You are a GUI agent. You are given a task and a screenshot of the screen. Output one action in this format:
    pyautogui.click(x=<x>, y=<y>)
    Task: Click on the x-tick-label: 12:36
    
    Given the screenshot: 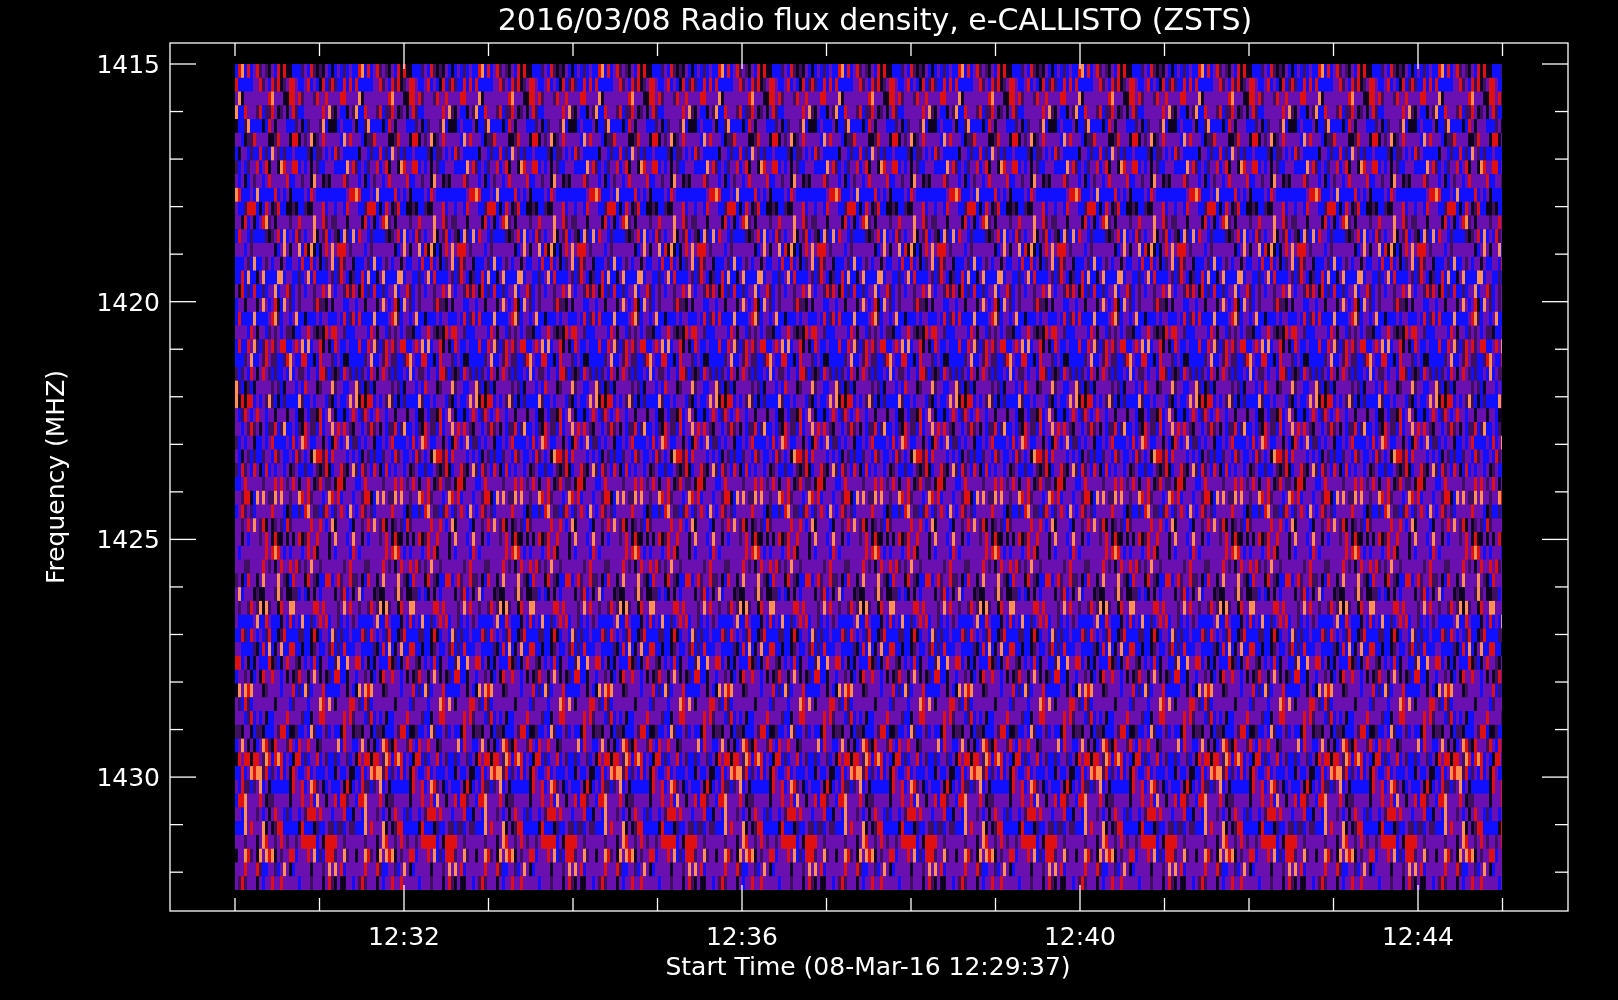 What is the action you would take?
    pyautogui.click(x=742, y=936)
    